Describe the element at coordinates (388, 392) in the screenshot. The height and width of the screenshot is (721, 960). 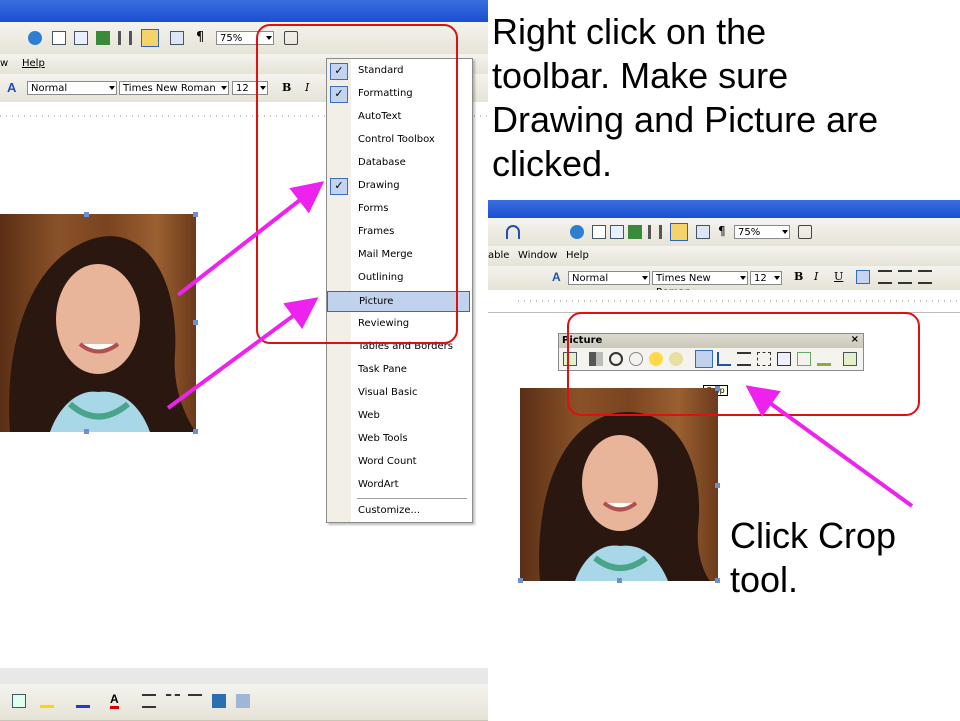
I see `menu-item-label: Visual Basic` at that location.